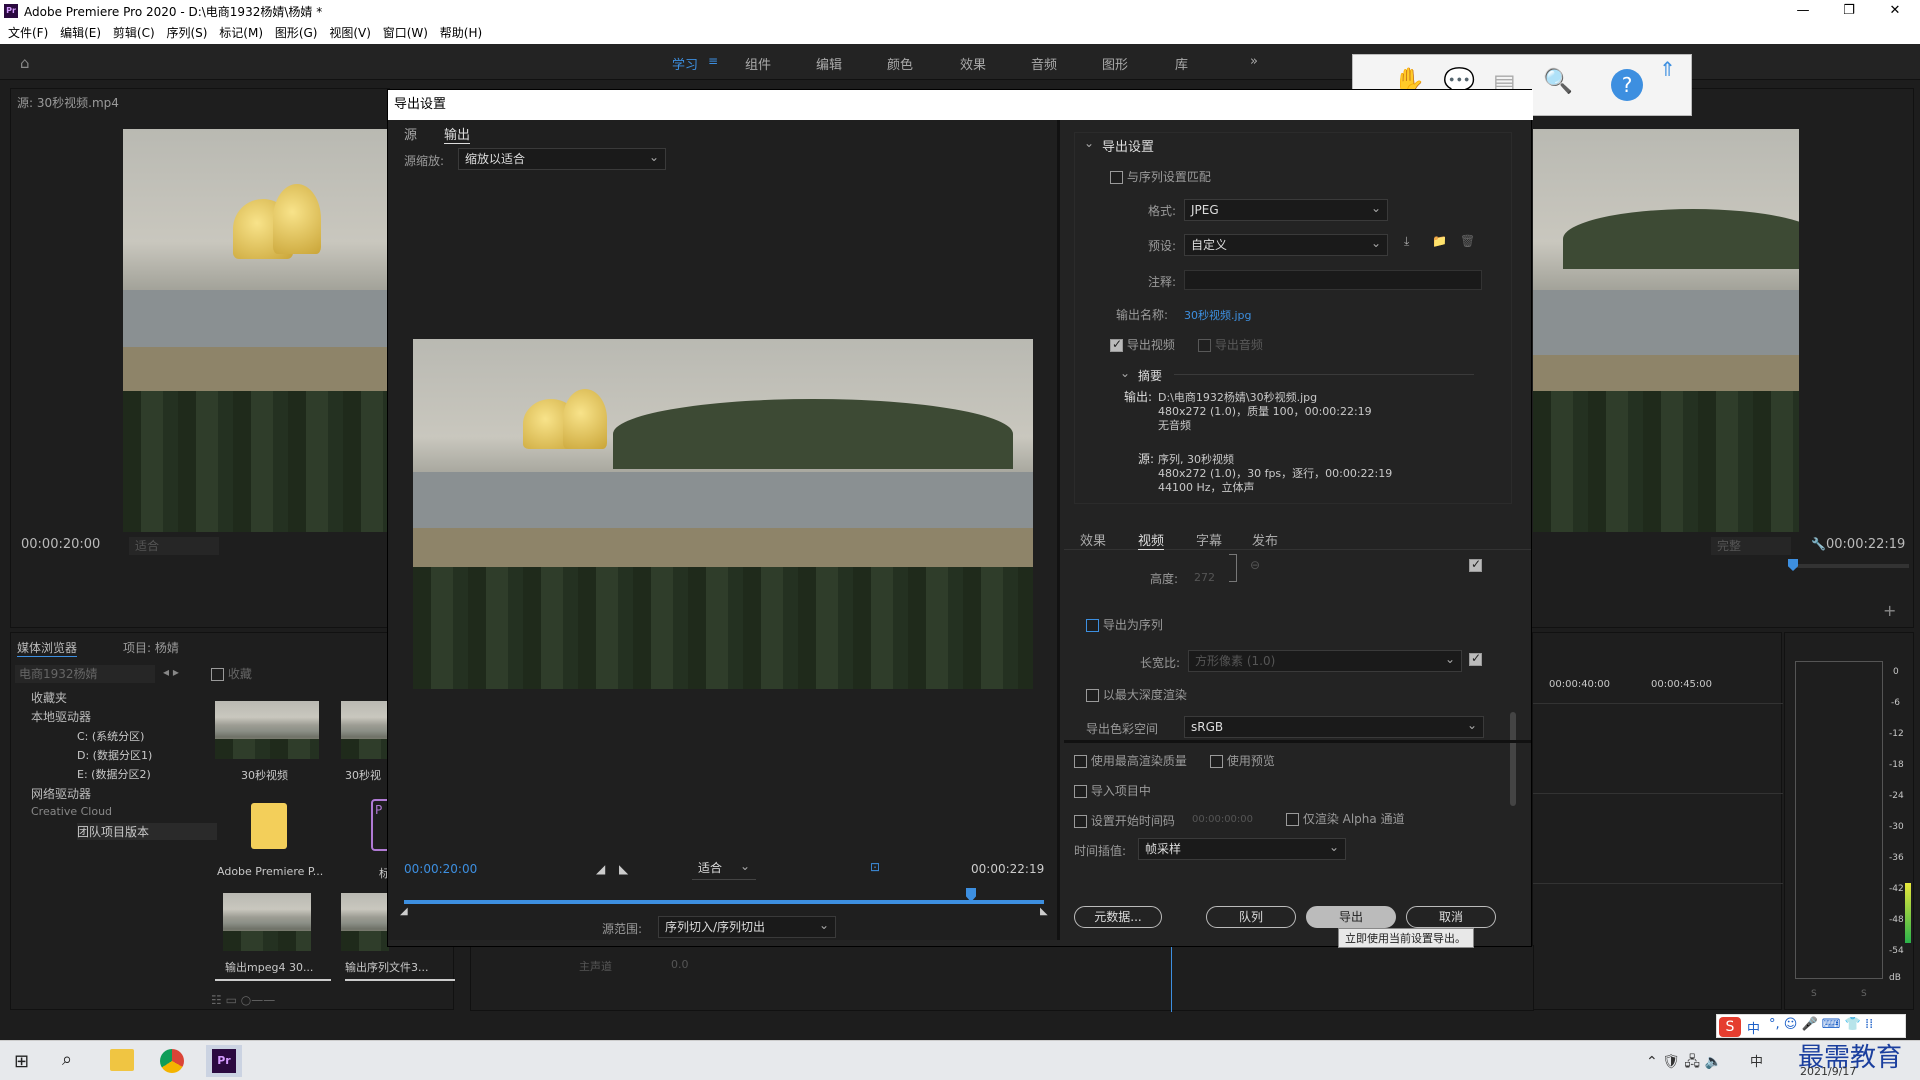  What do you see at coordinates (110, 736) in the screenshot?
I see `tree-drive-c: C: (系统分区)` at bounding box center [110, 736].